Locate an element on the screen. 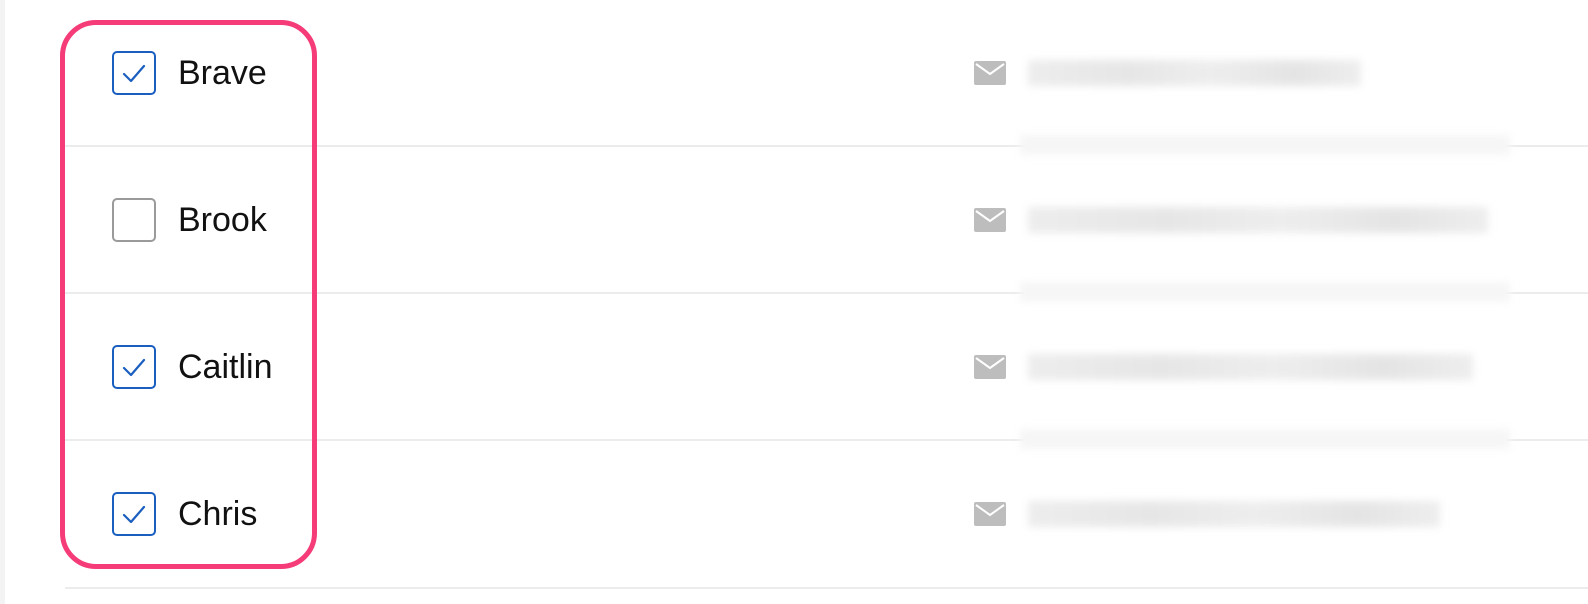  contact-email: ██████████████████████████ is located at coordinates (1234, 514).